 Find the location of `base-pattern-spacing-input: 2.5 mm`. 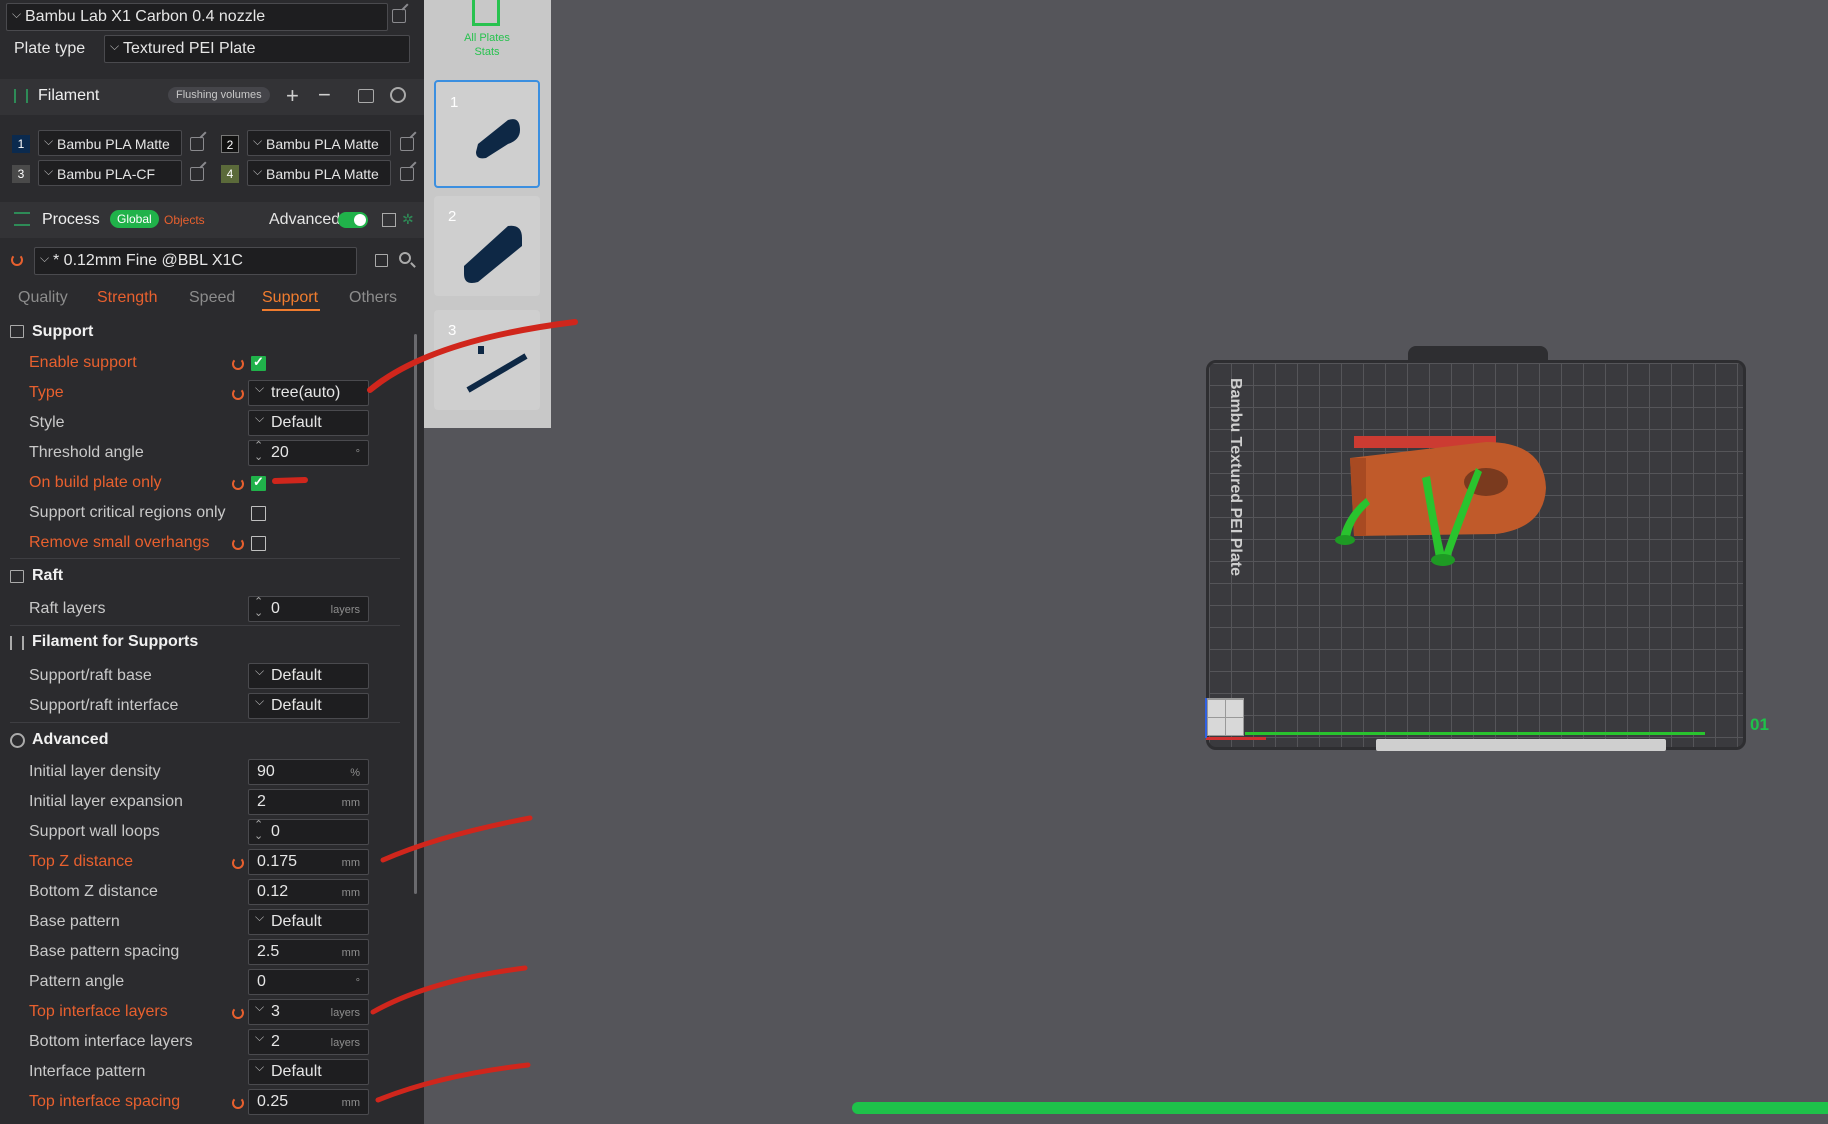

base-pattern-spacing-input: 2.5 mm is located at coordinates (308, 952).